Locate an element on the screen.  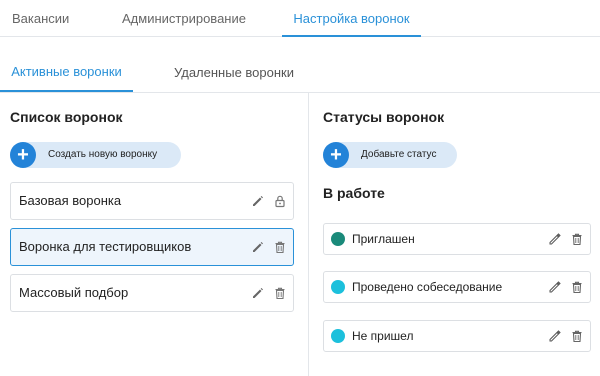
status-name: Не пришел is located at coordinates (383, 336).